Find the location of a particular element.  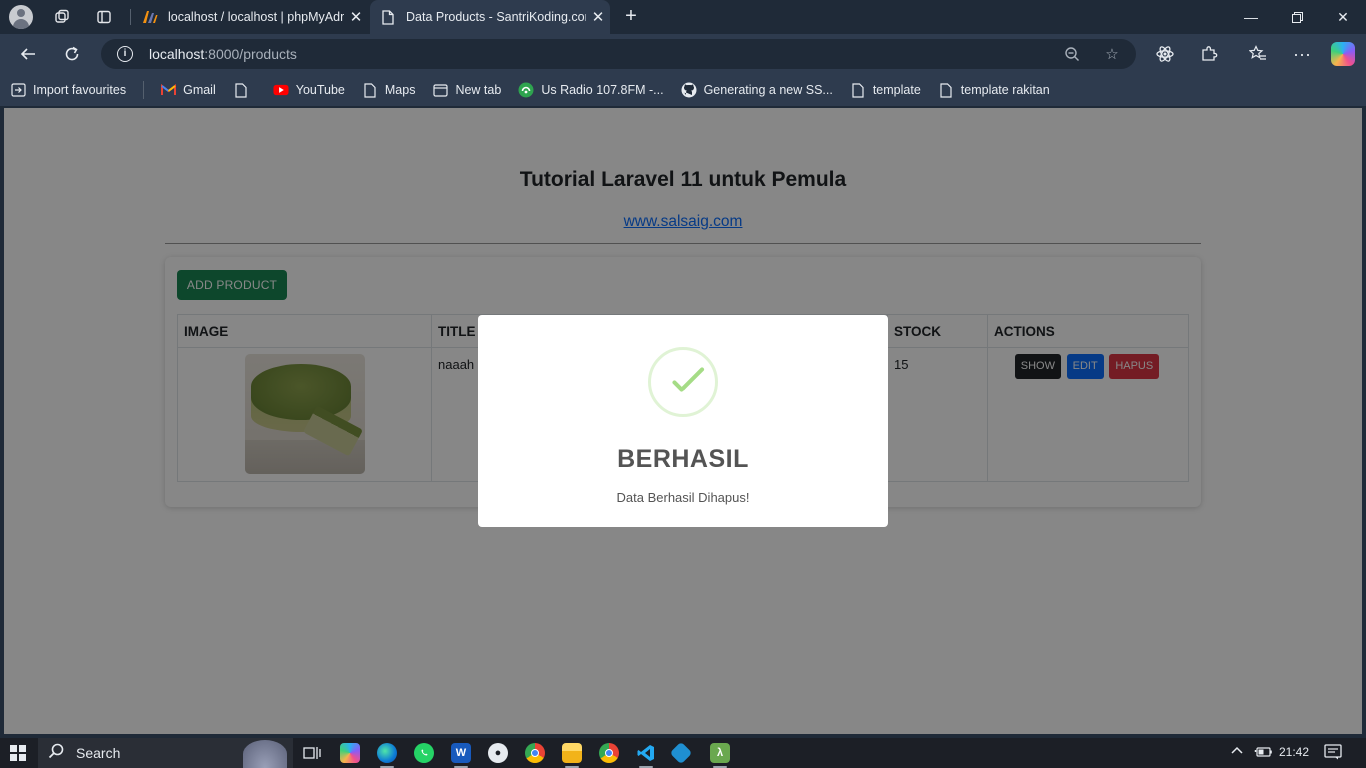

bookmark-new-tab: New tab is located at coordinates (466, 90).